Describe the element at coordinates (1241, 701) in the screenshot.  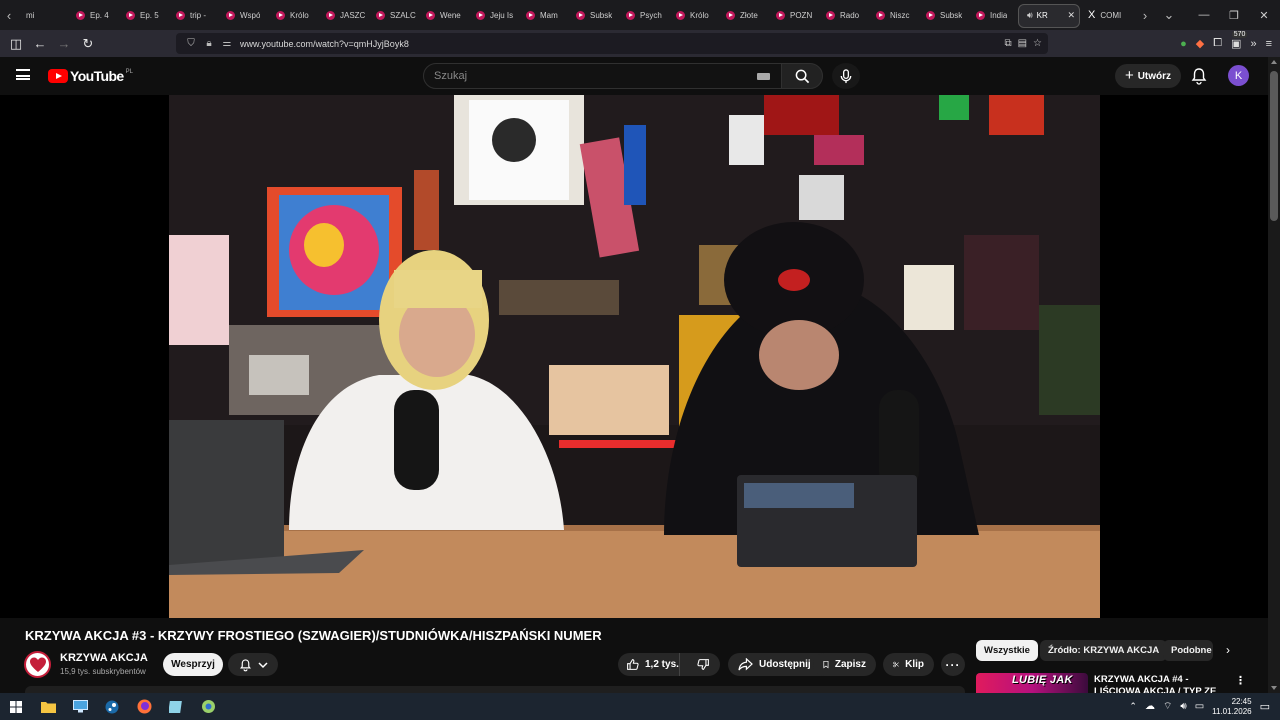
I see `clock-time: 22:45` at that location.